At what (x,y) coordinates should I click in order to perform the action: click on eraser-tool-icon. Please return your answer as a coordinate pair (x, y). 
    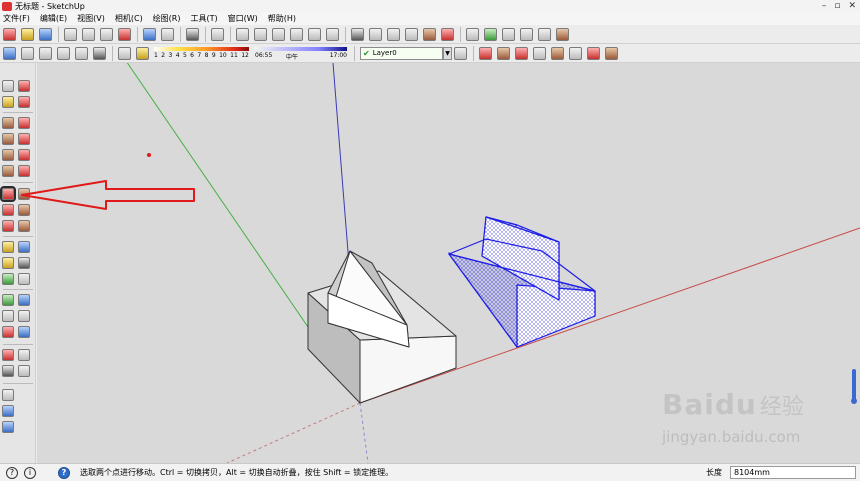
    Looking at the image, I should click on (24, 102).